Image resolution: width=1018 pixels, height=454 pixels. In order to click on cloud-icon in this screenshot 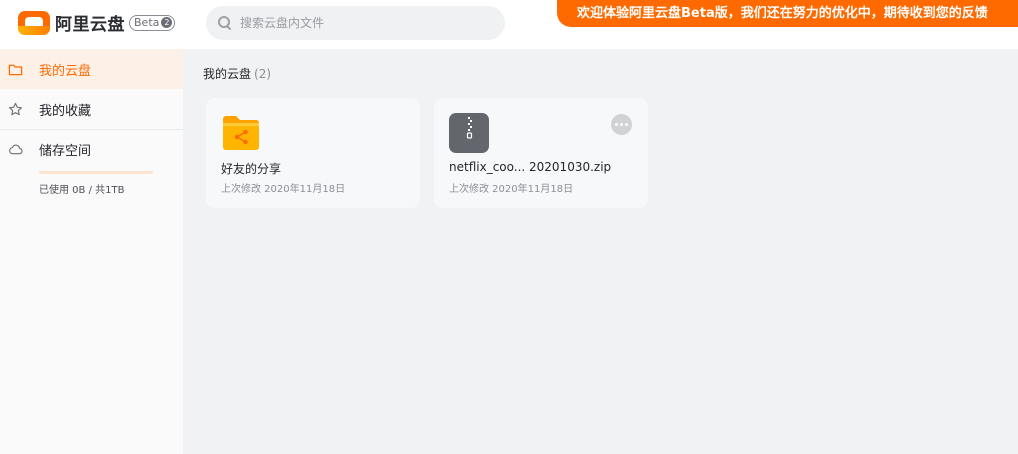, I will do `click(16, 149)`.